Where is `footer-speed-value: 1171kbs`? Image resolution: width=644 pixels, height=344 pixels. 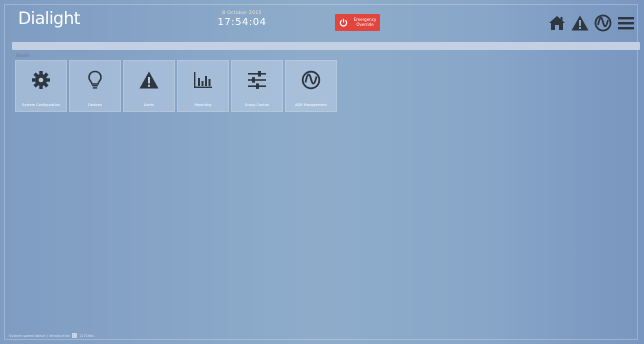 footer-speed-value: 1171kbs is located at coordinates (87, 335).